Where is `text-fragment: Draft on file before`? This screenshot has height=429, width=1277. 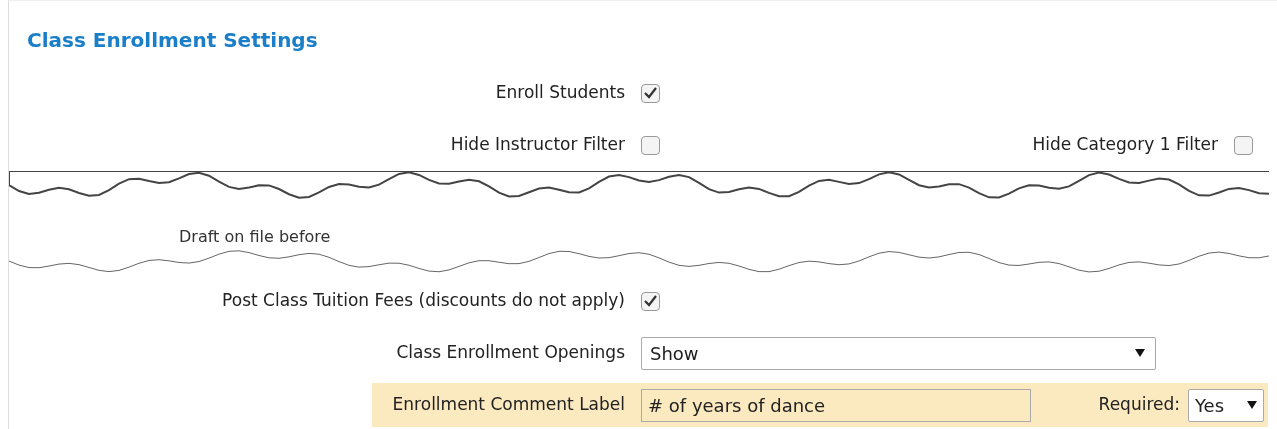
text-fragment: Draft on file before is located at coordinates (255, 237).